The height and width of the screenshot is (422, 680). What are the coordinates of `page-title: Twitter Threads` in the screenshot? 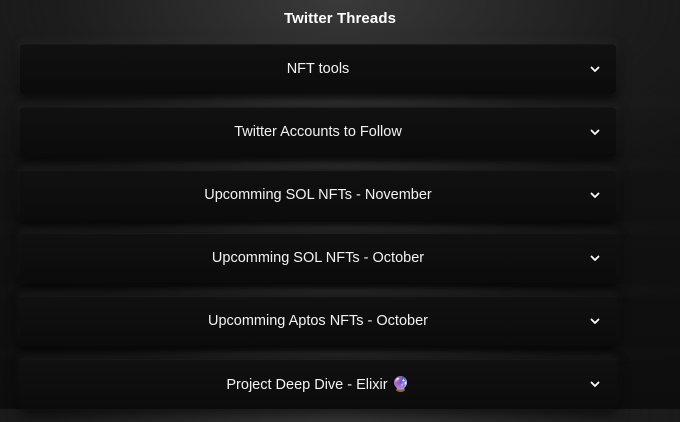 It's located at (340, 18).